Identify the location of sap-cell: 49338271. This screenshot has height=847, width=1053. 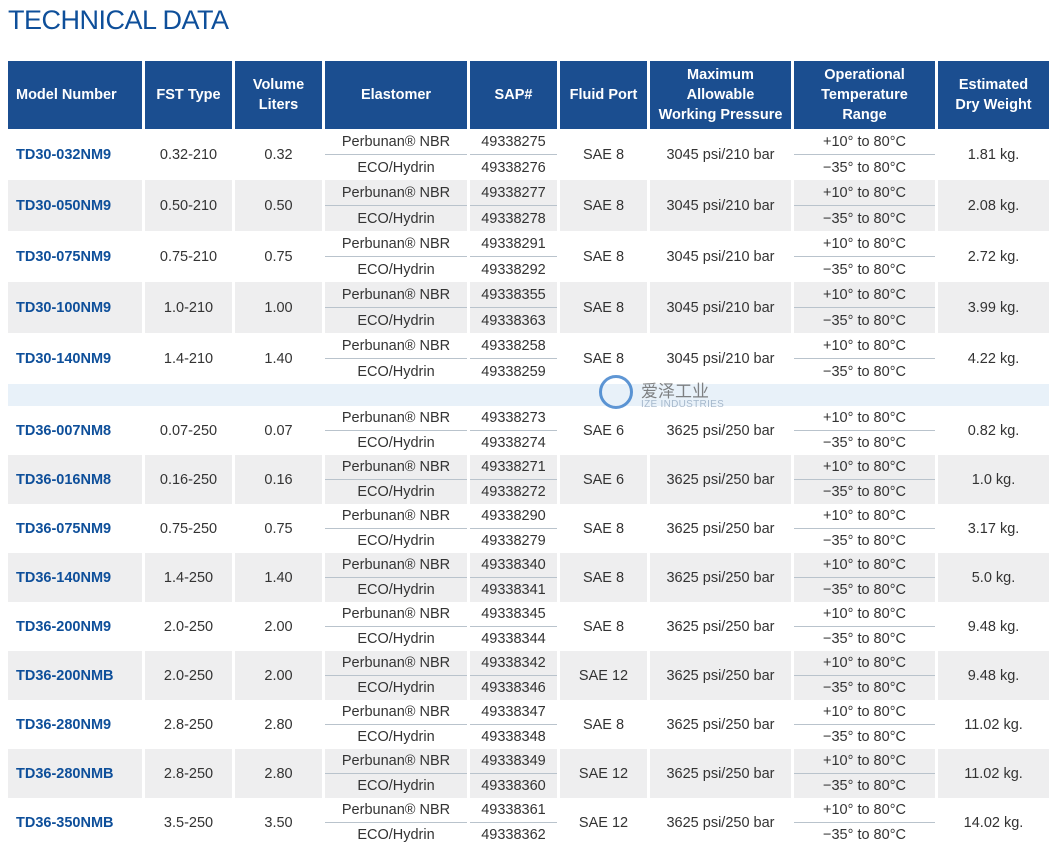
(513, 467).